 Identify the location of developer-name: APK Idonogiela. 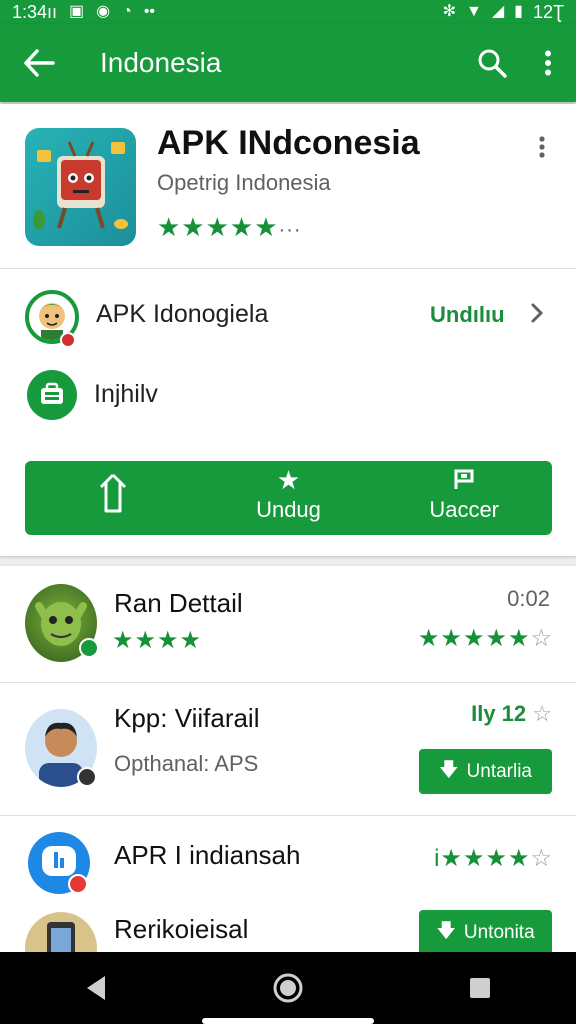
(182, 314).